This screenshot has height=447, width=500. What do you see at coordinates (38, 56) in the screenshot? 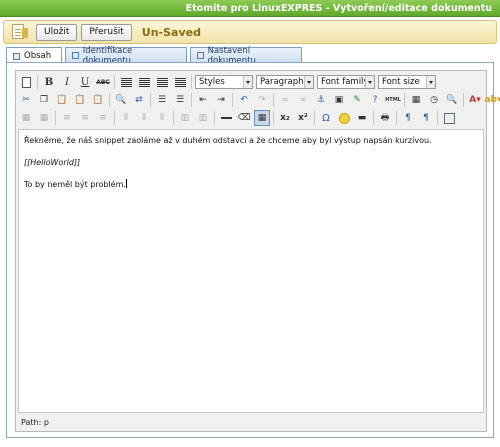
I see `tab-label: Obsah` at bounding box center [38, 56].